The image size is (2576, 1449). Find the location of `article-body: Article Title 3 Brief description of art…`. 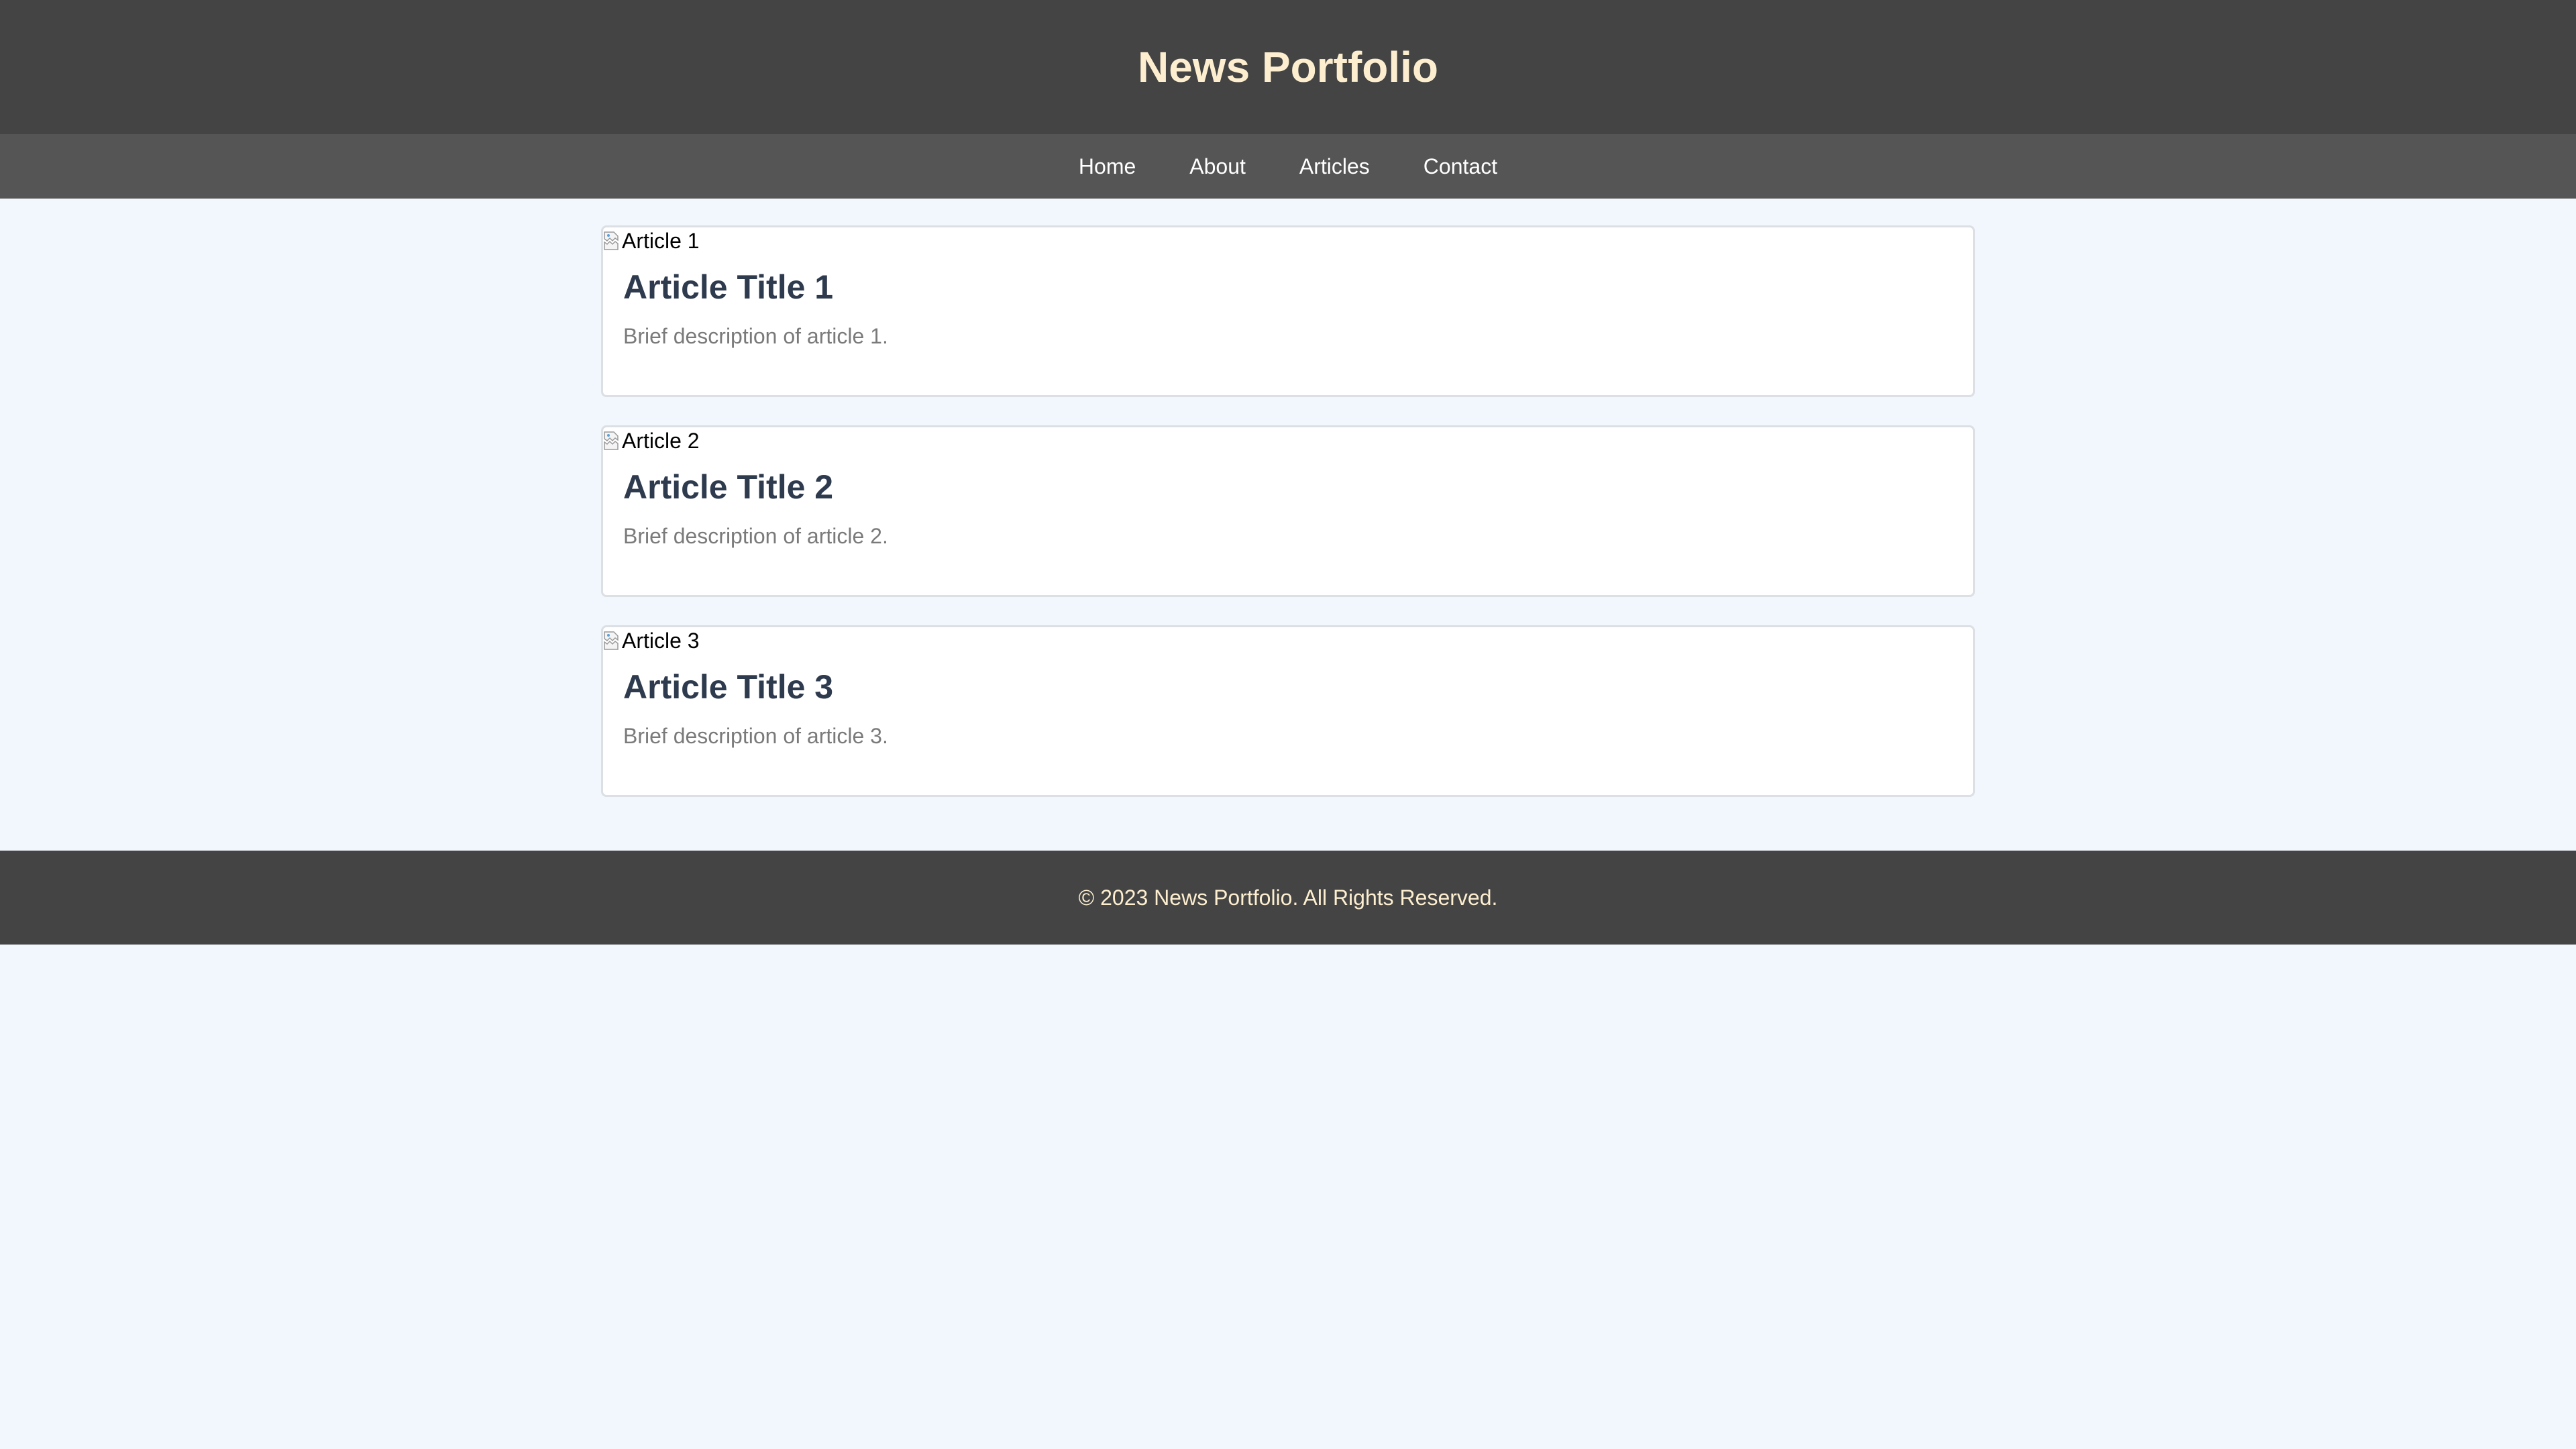

article-body: Article Title 3 Brief description of art… is located at coordinates (1288, 707).